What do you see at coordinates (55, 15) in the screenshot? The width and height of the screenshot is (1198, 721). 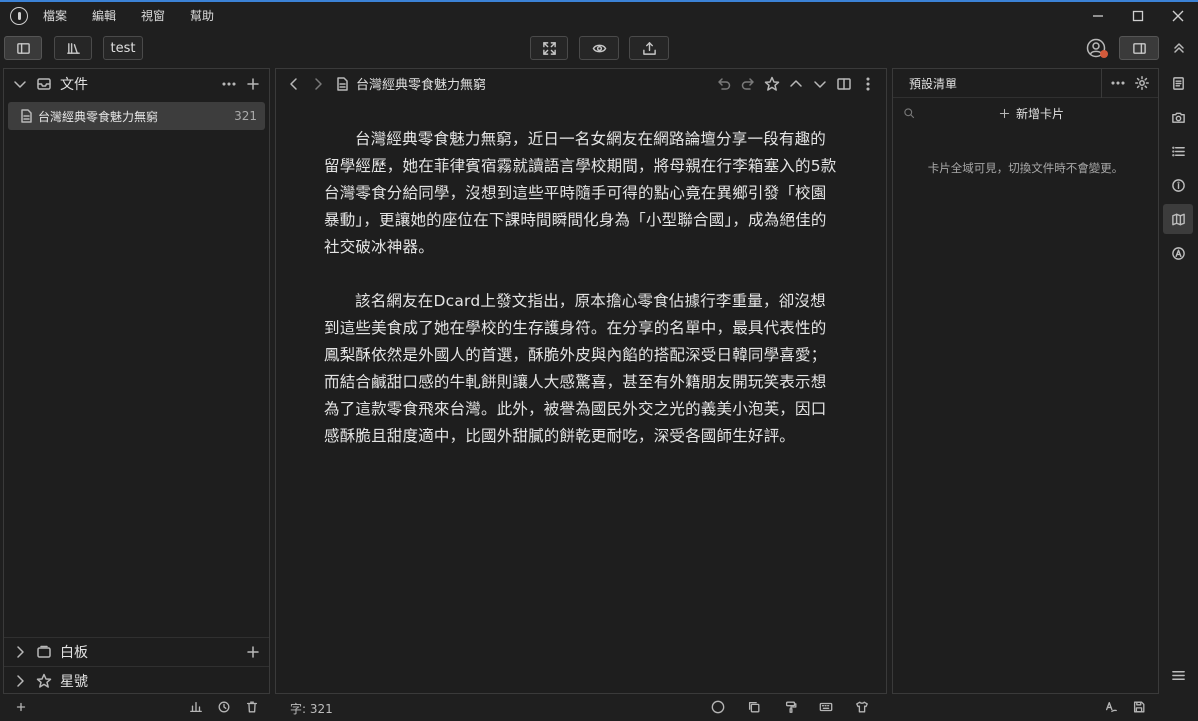 I see `menu-file: 檔案` at bounding box center [55, 15].